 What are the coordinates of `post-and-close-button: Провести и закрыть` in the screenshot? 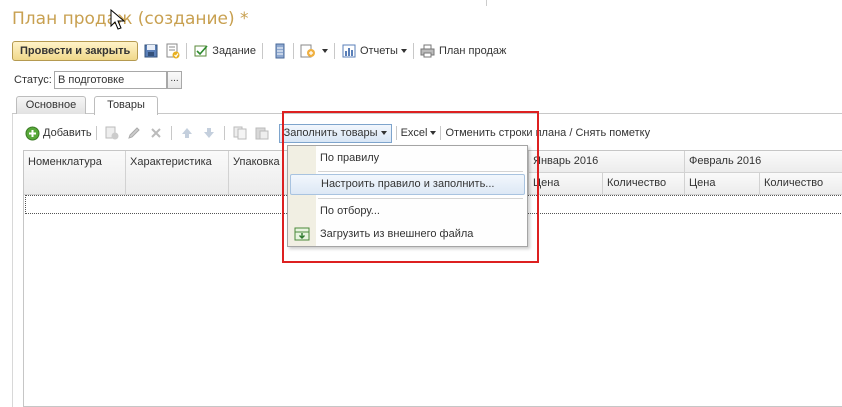 It's located at (75, 51).